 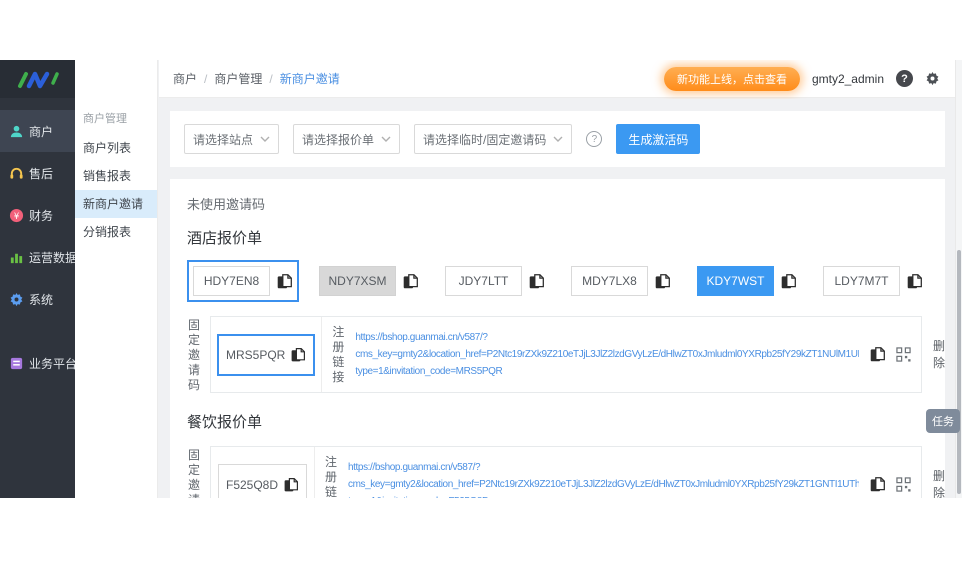 I want to click on topbar-right: 新功能上线，点击查看 gmty2_admin ?, so click(x=801, y=78).